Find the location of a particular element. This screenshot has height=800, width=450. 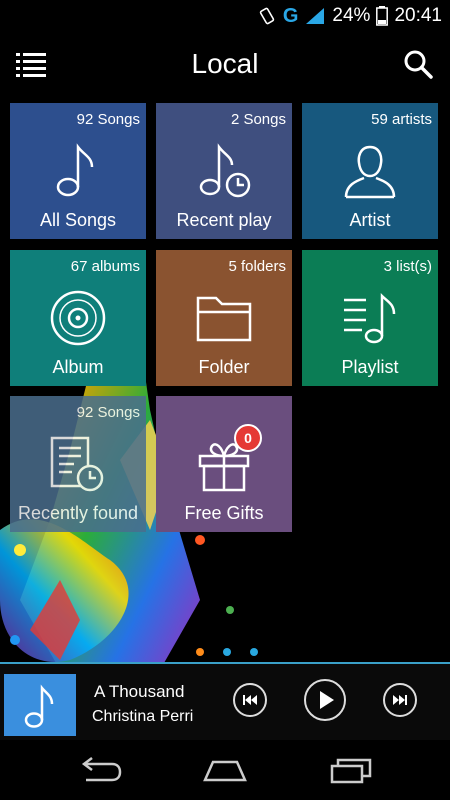

playlist-icon is located at coordinates (370, 318).